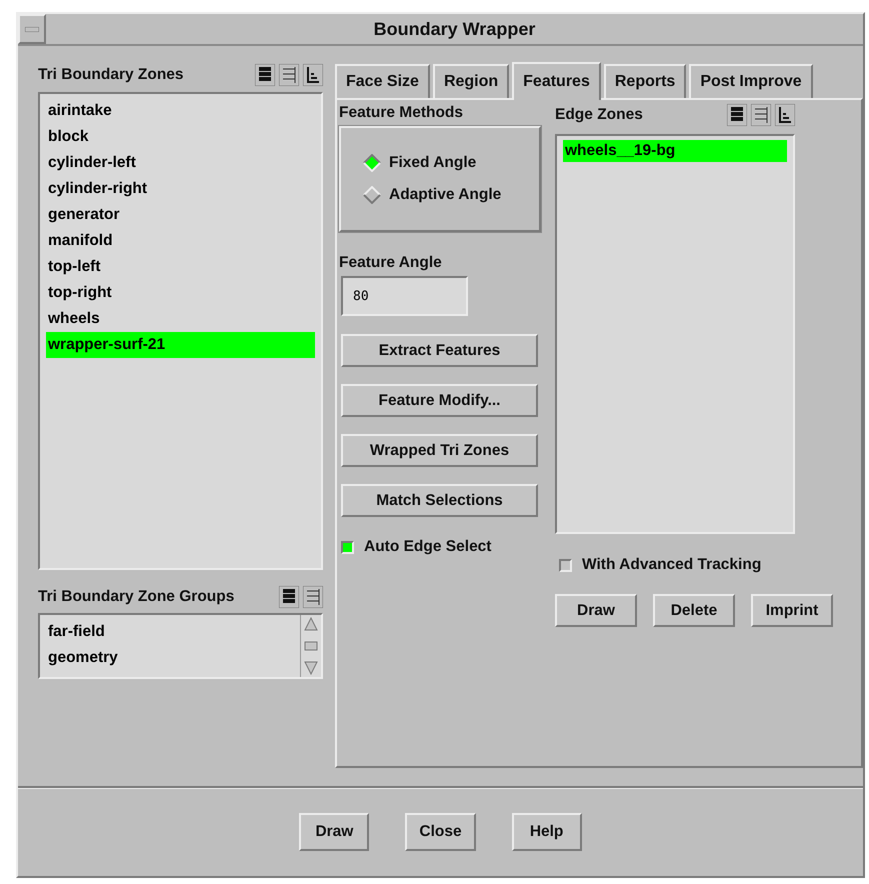 Image resolution: width=869 pixels, height=884 pixels. Describe the element at coordinates (596, 610) in the screenshot. I see `edge-button: Draw` at that location.